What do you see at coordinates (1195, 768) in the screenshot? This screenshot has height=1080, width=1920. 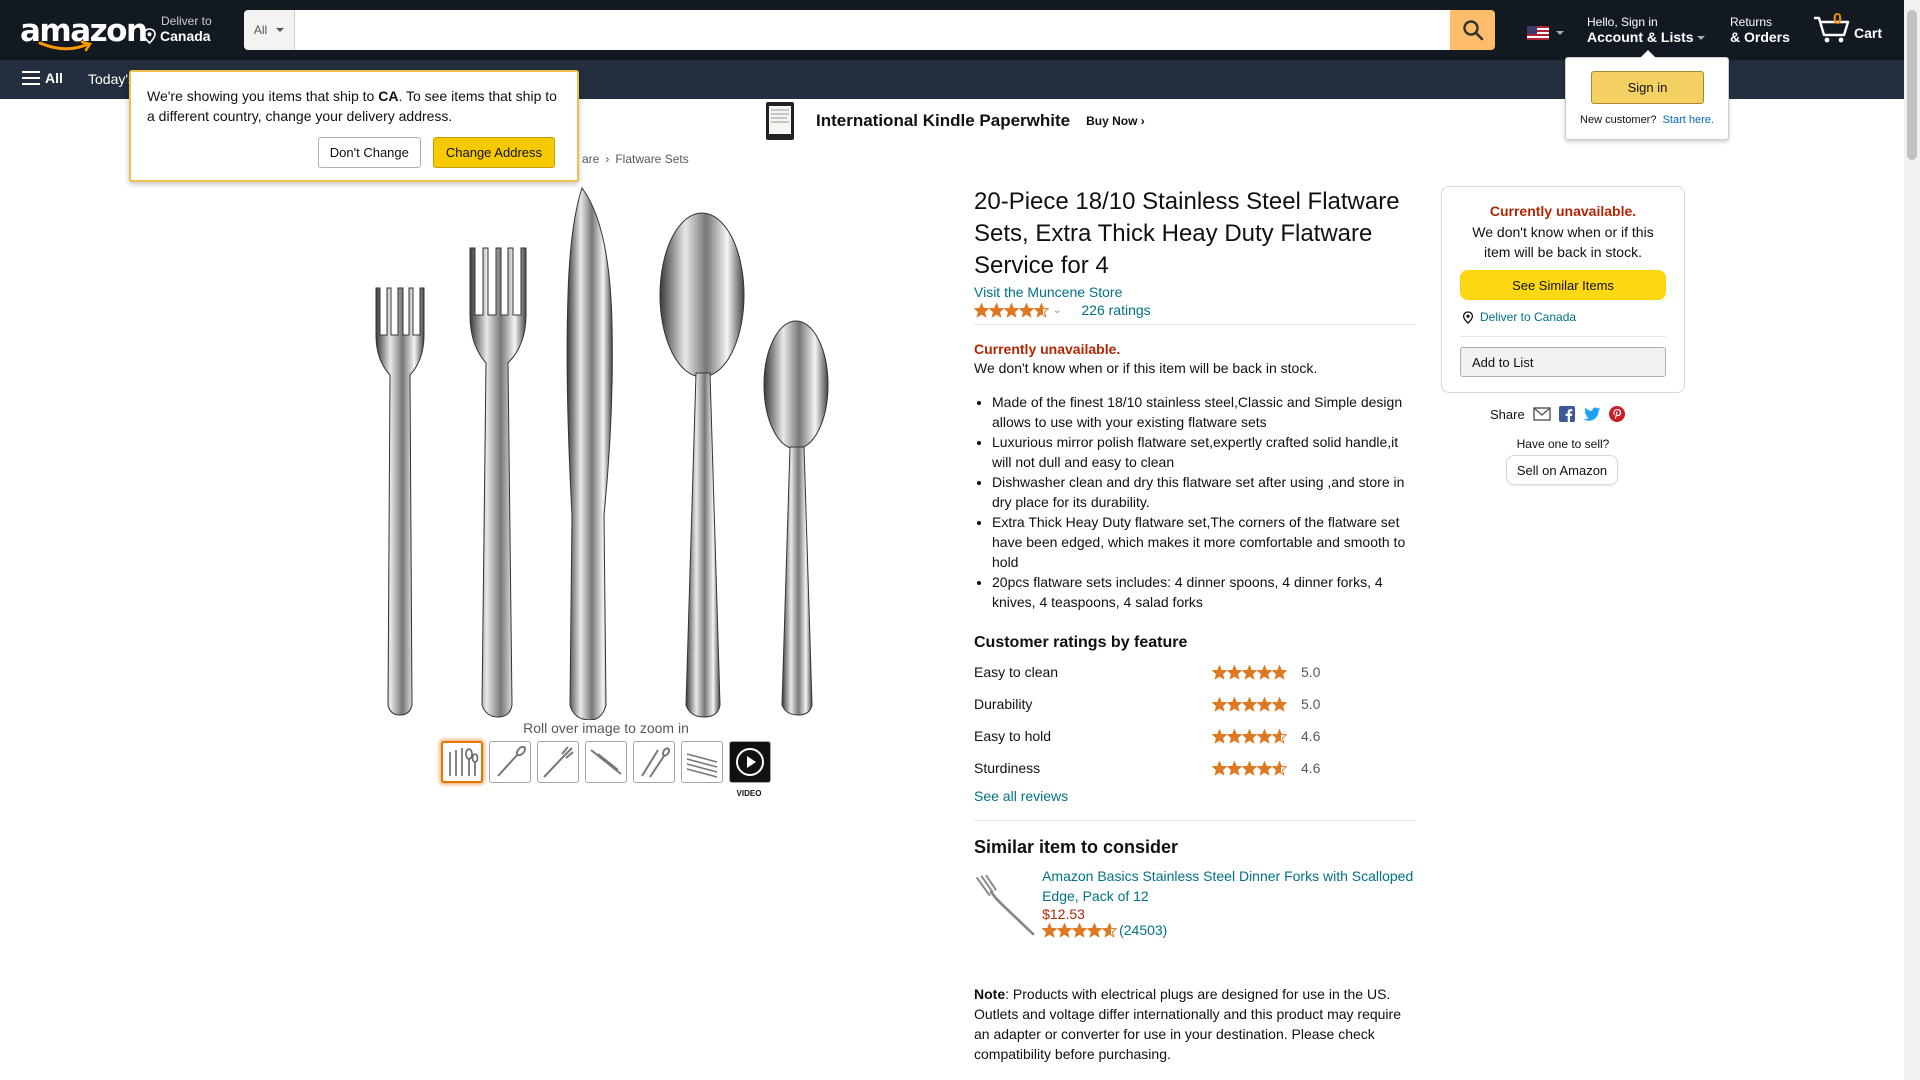 I see `feature-rating-row: Sturdiness 4.6` at bounding box center [1195, 768].